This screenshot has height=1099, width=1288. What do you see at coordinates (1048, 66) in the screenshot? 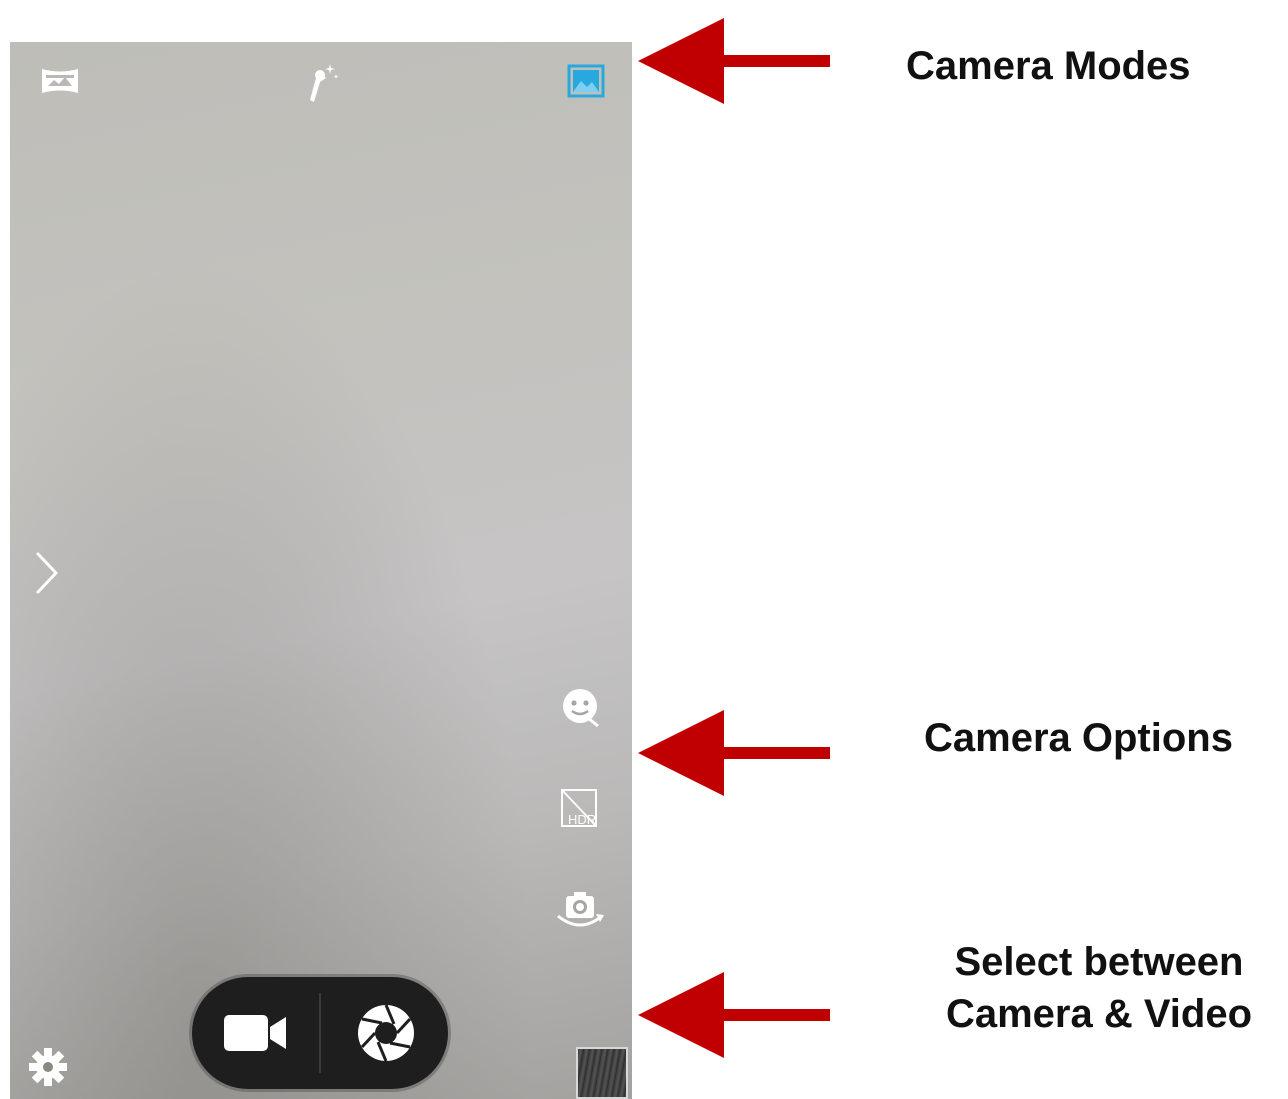
I see `annotation-camera-modes: Camera Modes` at bounding box center [1048, 66].